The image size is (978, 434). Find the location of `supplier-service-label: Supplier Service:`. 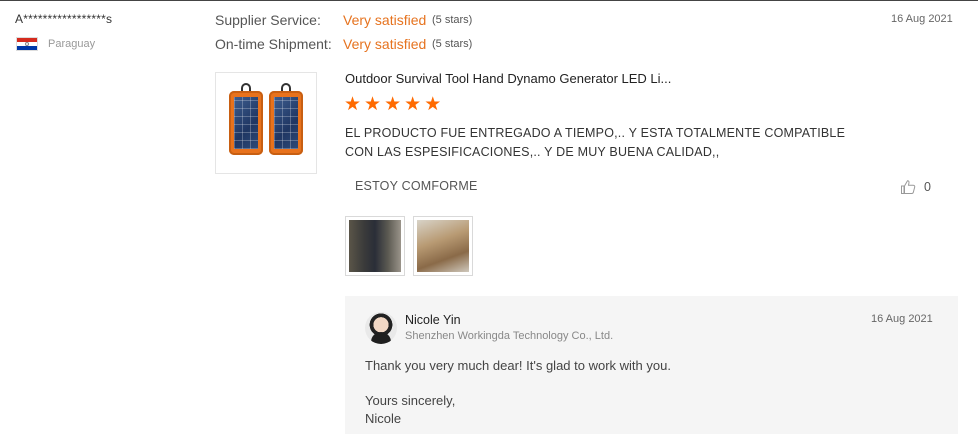

supplier-service-label: Supplier Service: is located at coordinates (268, 20).